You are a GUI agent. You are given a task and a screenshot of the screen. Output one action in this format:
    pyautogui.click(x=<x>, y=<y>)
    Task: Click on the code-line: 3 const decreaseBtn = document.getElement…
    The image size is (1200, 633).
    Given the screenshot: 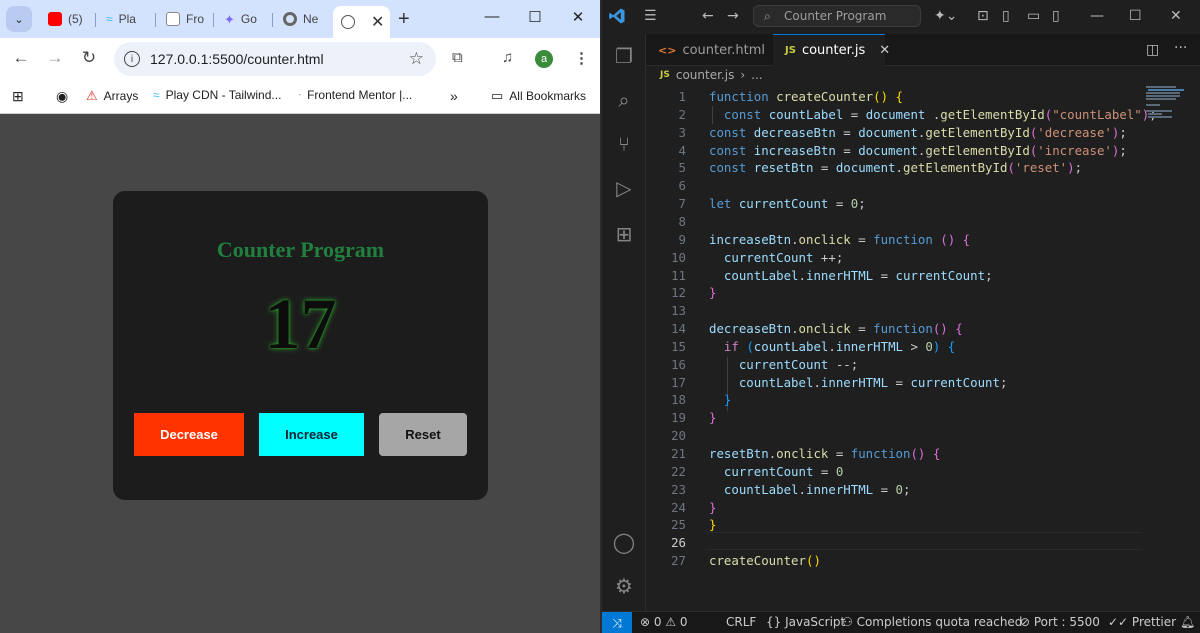 What is the action you would take?
    pyautogui.click(x=896, y=133)
    